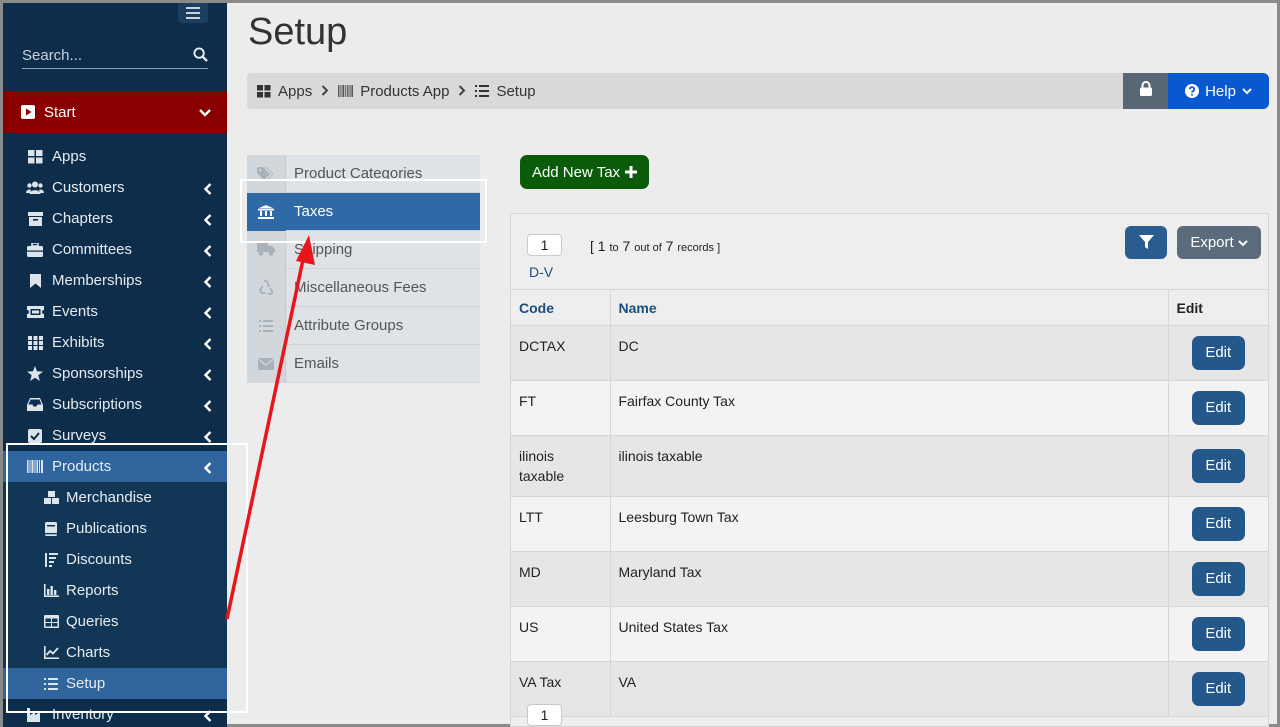  What do you see at coordinates (115, 156) in the screenshot?
I see `sidebar-item-apps: Apps` at bounding box center [115, 156].